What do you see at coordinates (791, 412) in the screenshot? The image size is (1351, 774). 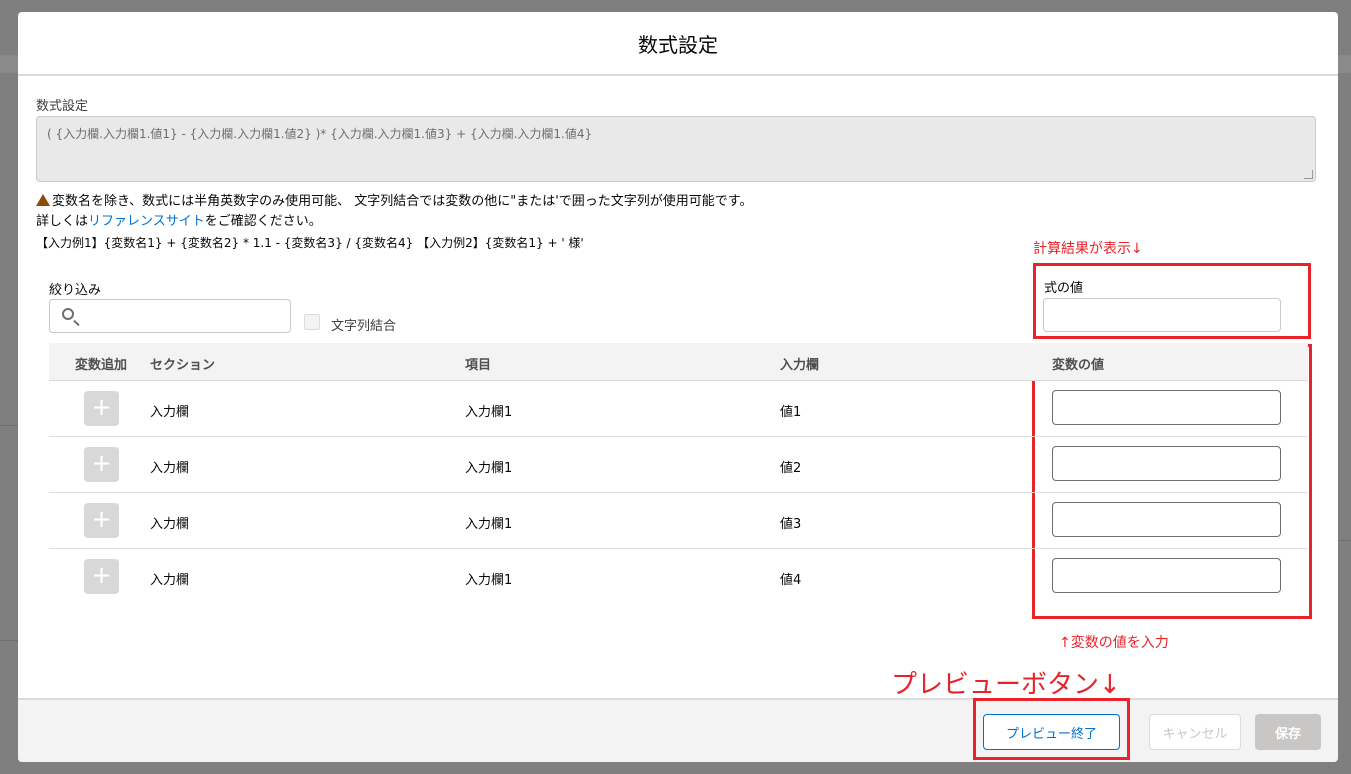 I see `row-field: 値1` at bounding box center [791, 412].